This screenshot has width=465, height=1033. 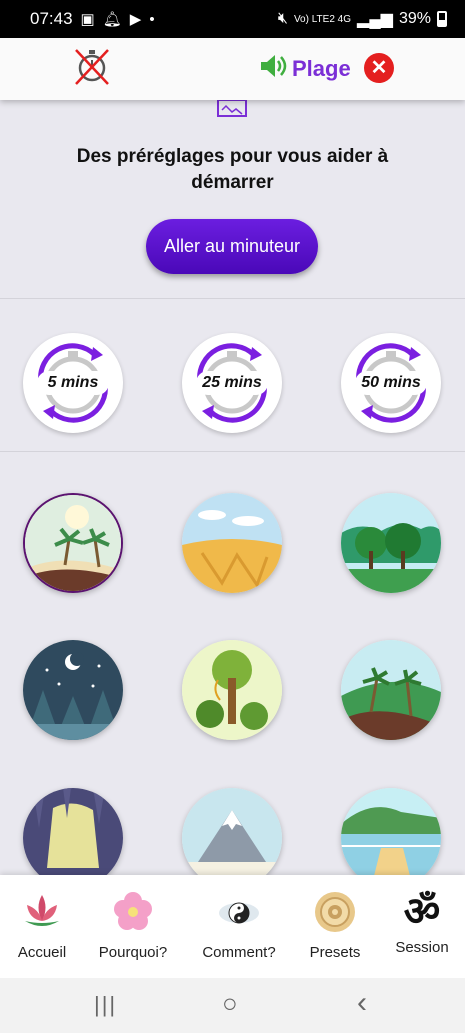 What do you see at coordinates (87, 19) in the screenshot?
I see `gallery-icon: ▣` at bounding box center [87, 19].